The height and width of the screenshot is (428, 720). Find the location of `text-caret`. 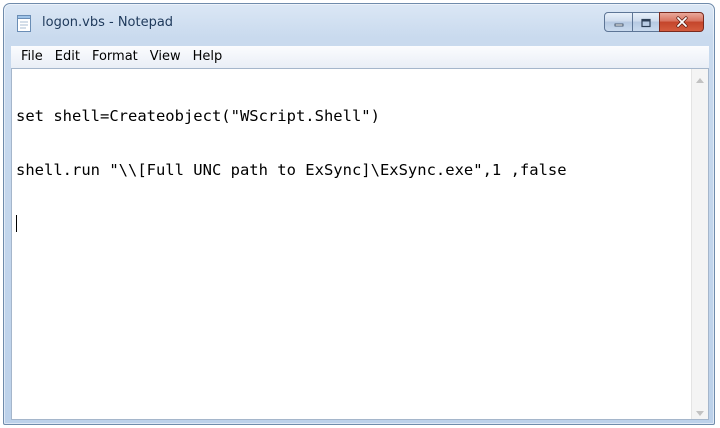

text-caret is located at coordinates (16, 223).